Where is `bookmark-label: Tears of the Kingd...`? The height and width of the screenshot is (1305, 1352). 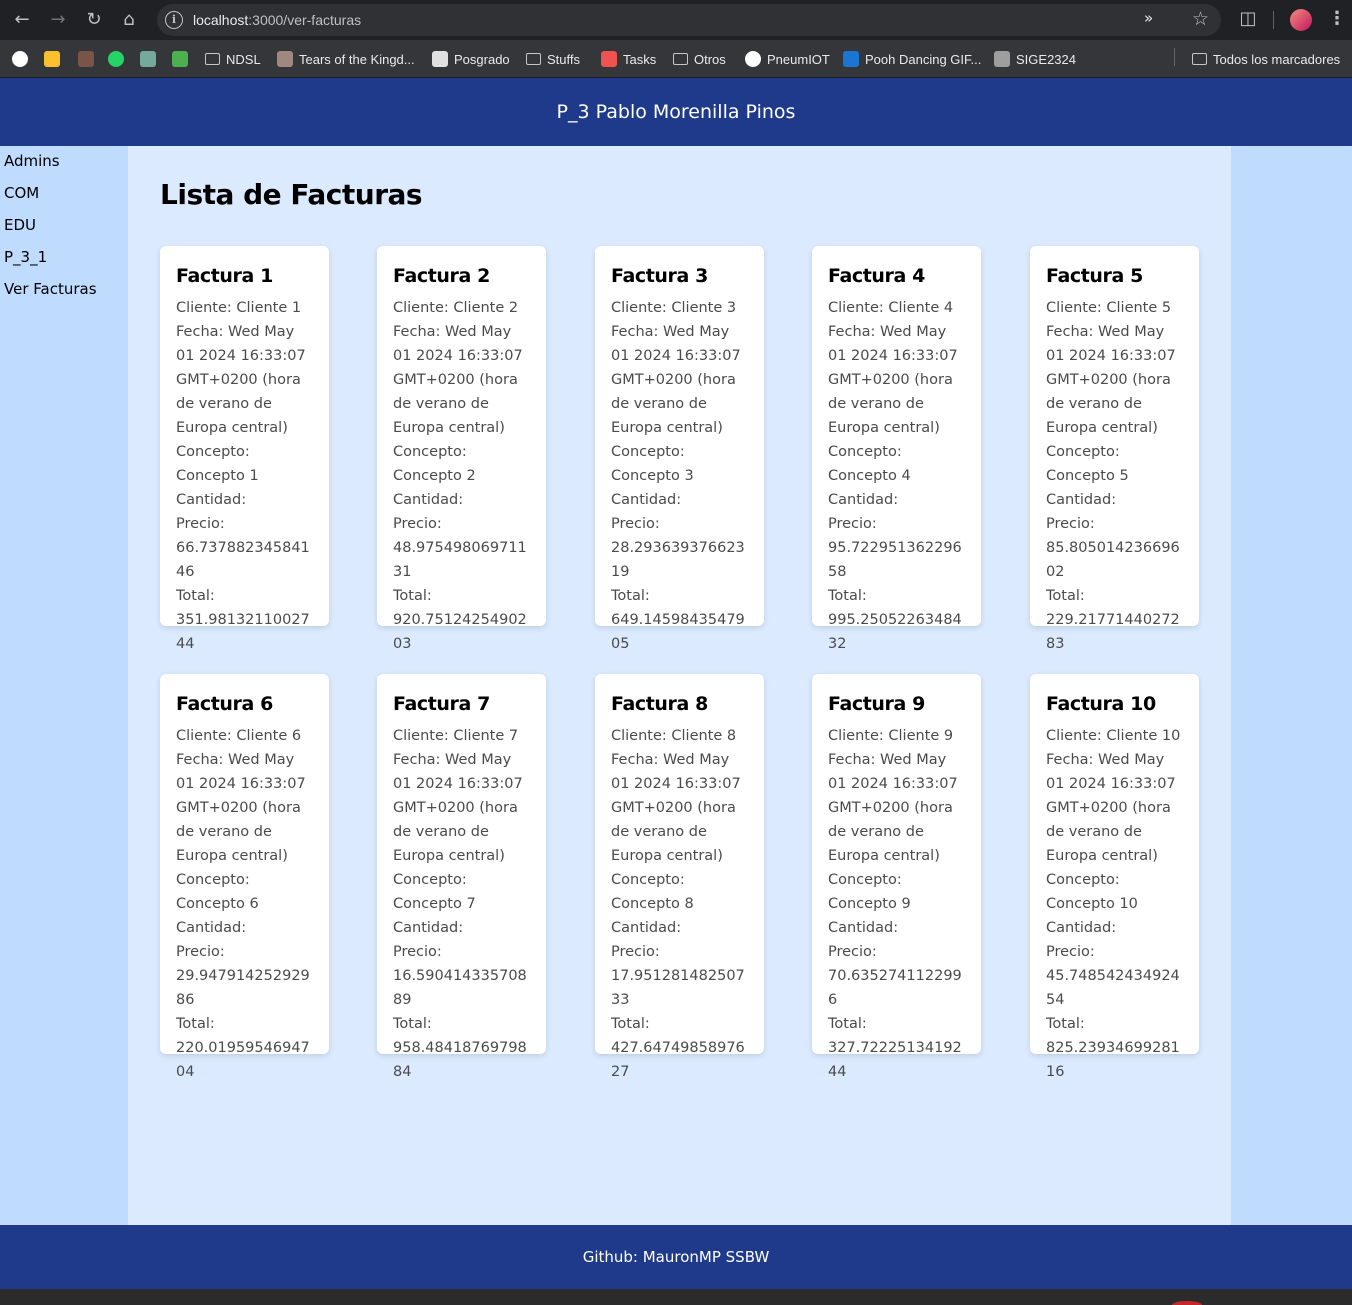
bookmark-label: Tears of the Kingd... is located at coordinates (357, 59).